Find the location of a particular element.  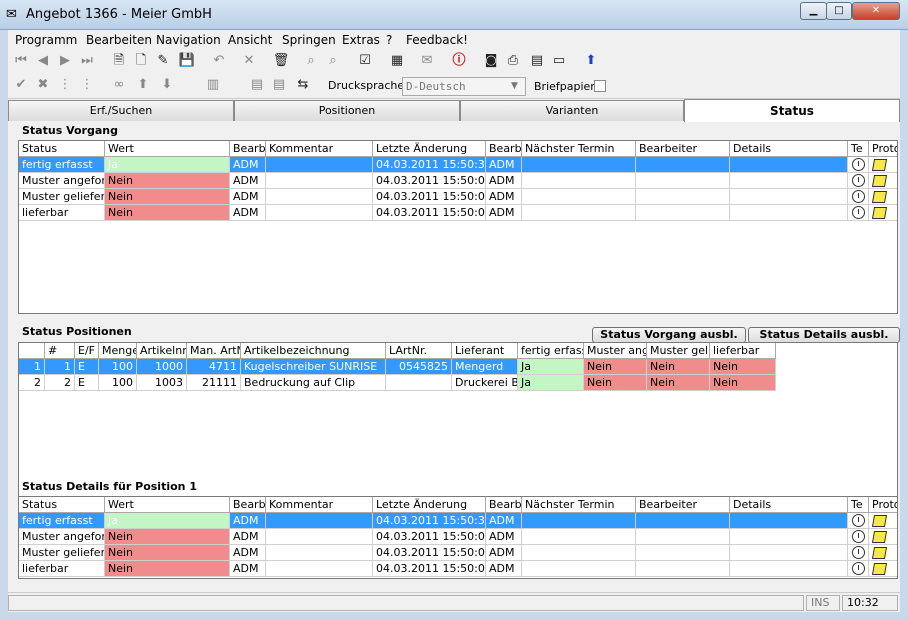

cell-manart: 4711 is located at coordinates (214, 367).